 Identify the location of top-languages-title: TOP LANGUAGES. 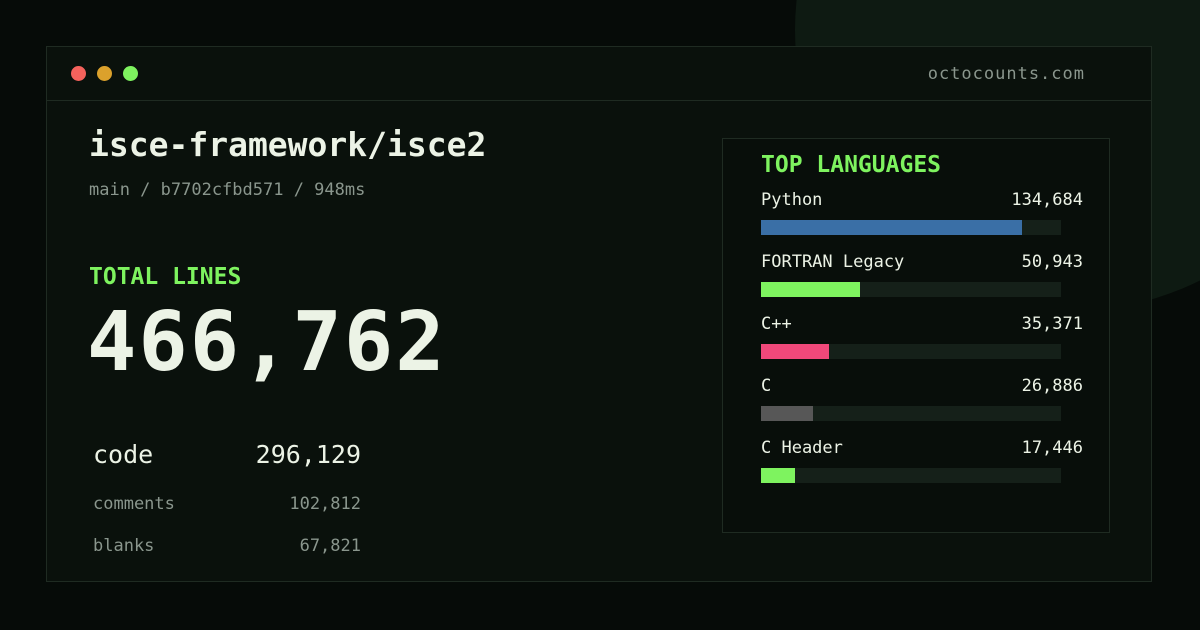
(851, 165).